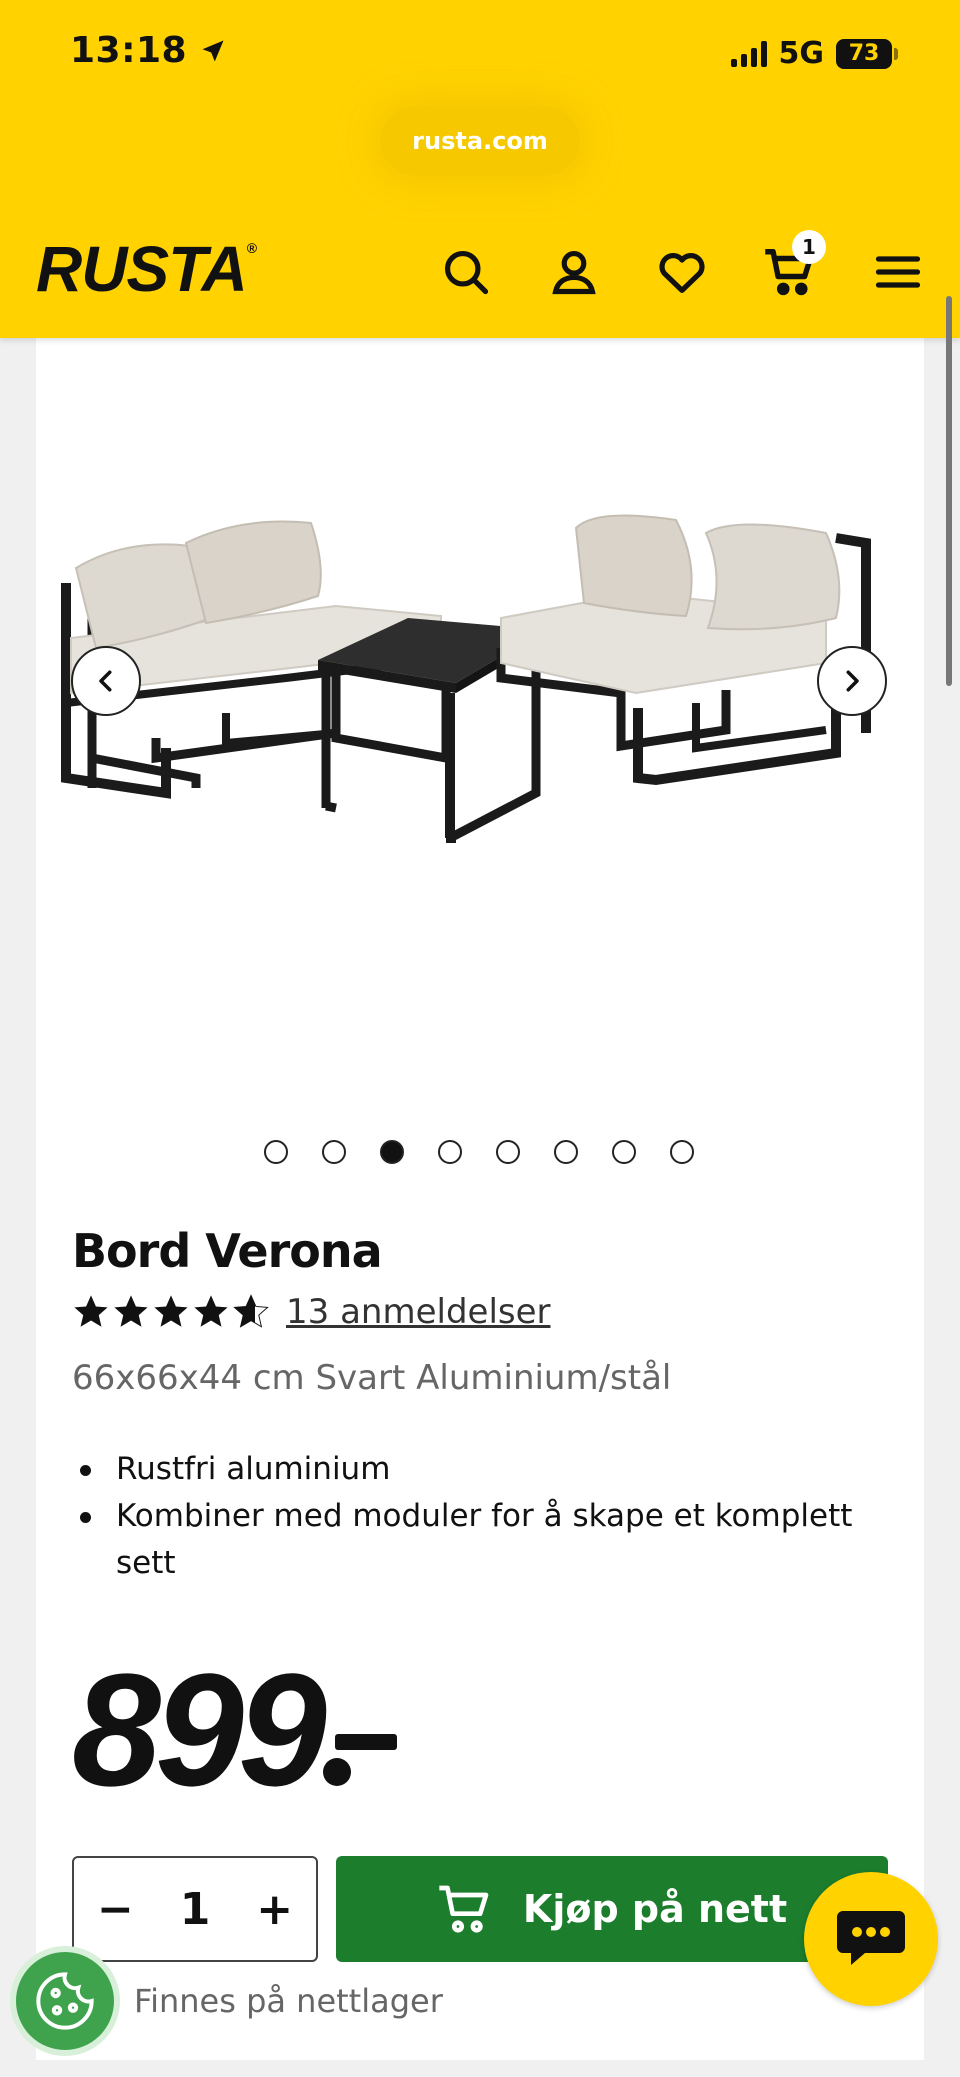 The width and height of the screenshot is (960, 2077). What do you see at coordinates (898, 272) in the screenshot?
I see `menu-icon` at bounding box center [898, 272].